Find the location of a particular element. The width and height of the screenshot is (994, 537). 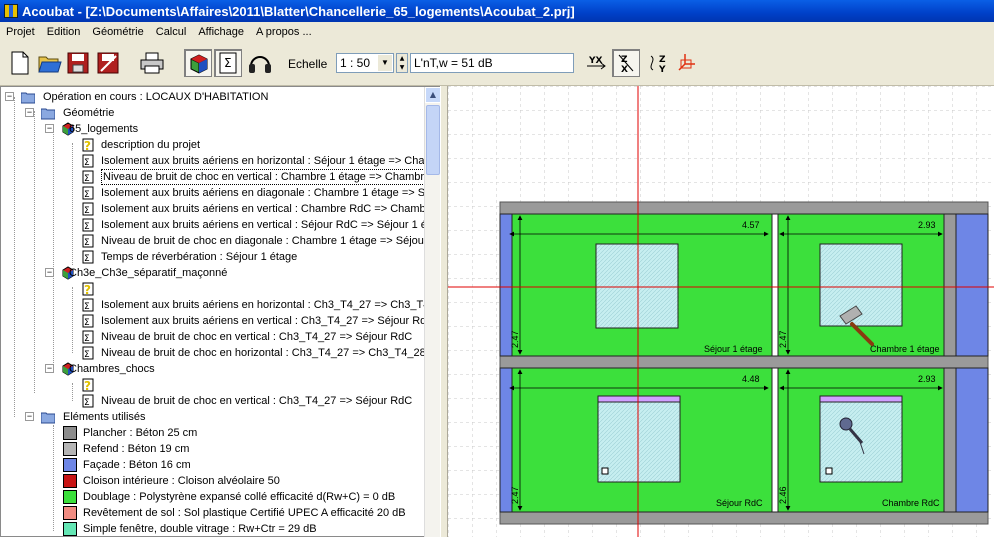

menu-affichage: Affichage is located at coordinates (221, 32).